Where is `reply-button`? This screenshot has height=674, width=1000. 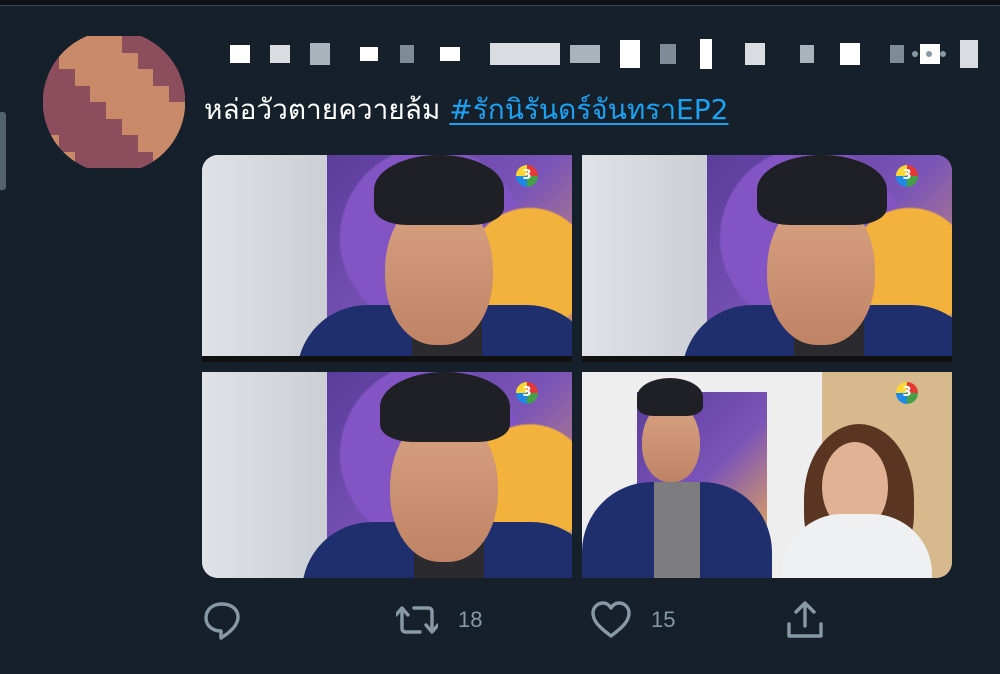 reply-button is located at coordinates (232, 620).